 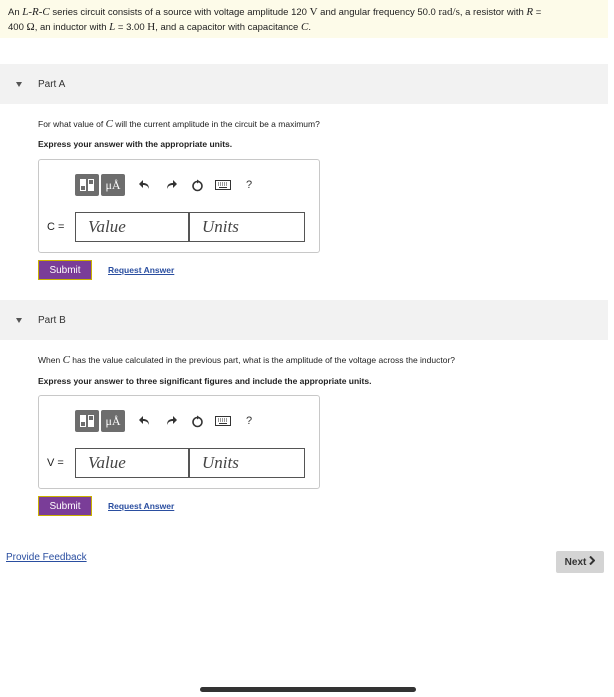 What do you see at coordinates (65, 506) in the screenshot?
I see `part-b-submit-button: Submit` at bounding box center [65, 506].